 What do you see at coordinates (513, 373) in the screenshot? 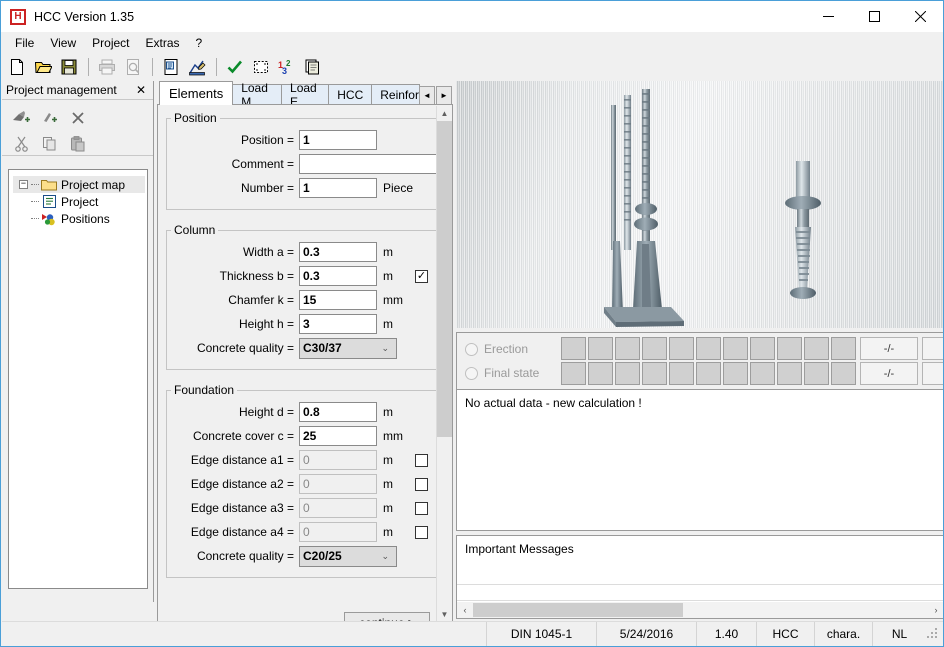
I see `radio-final-state: Final state` at bounding box center [513, 373].